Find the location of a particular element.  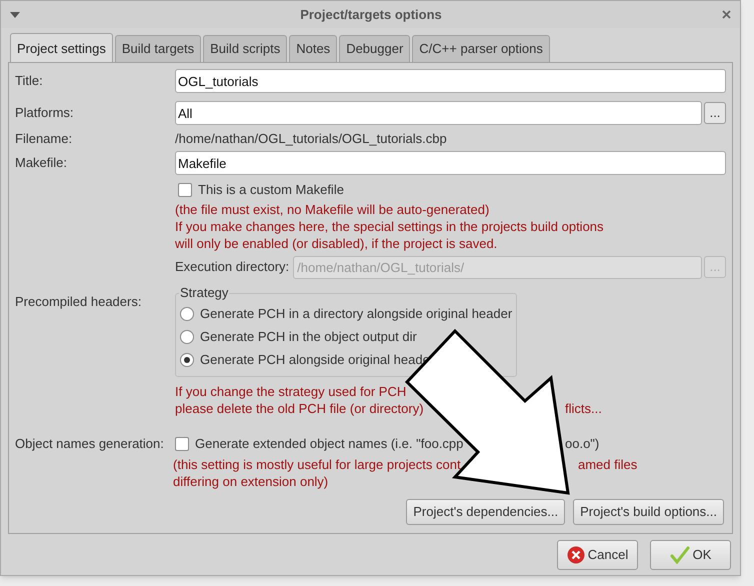

field-label: Filename: is located at coordinates (44, 139).